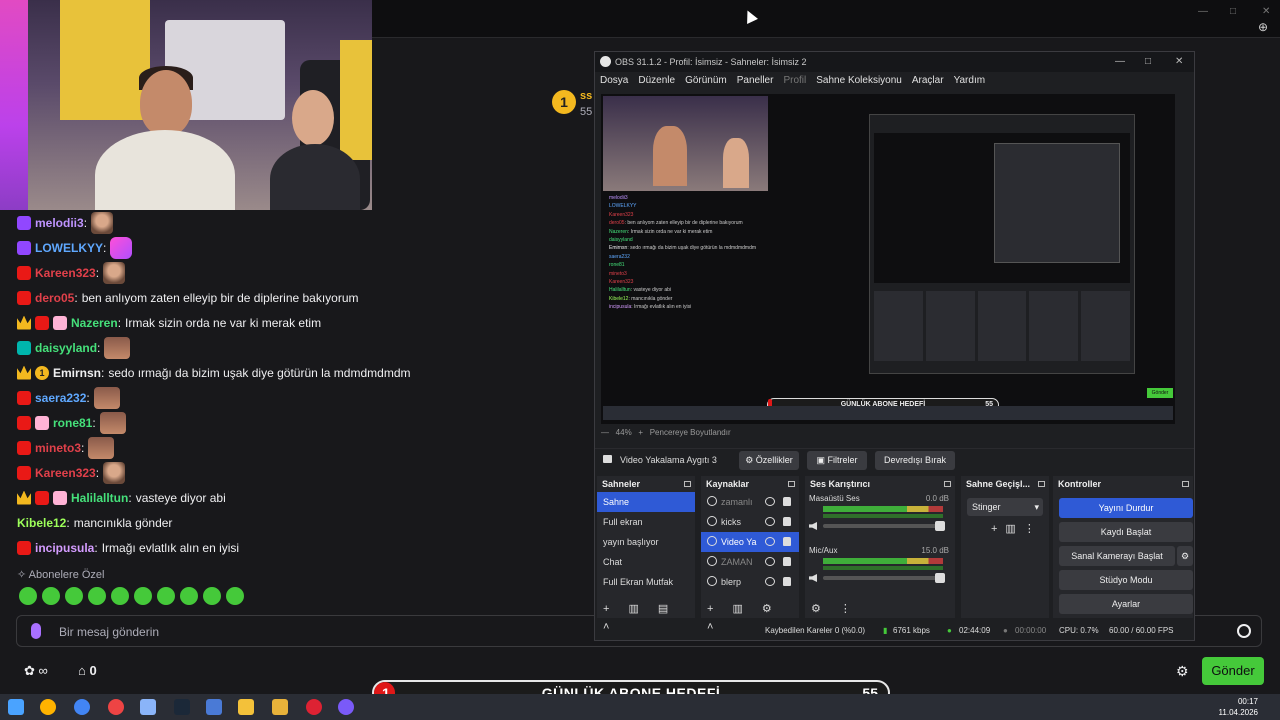 Image resolution: width=1280 pixels, height=720 pixels. I want to click on menu-item: Araçlar, so click(928, 80).